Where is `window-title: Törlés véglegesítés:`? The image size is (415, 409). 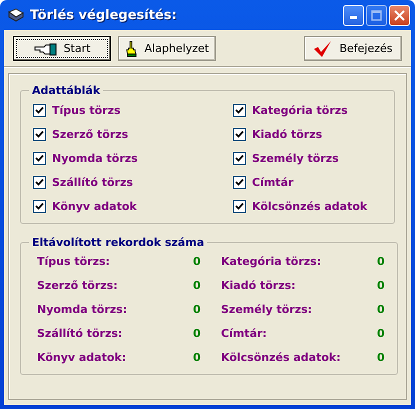
window-title: Törlés véglegesítés: is located at coordinates (104, 15).